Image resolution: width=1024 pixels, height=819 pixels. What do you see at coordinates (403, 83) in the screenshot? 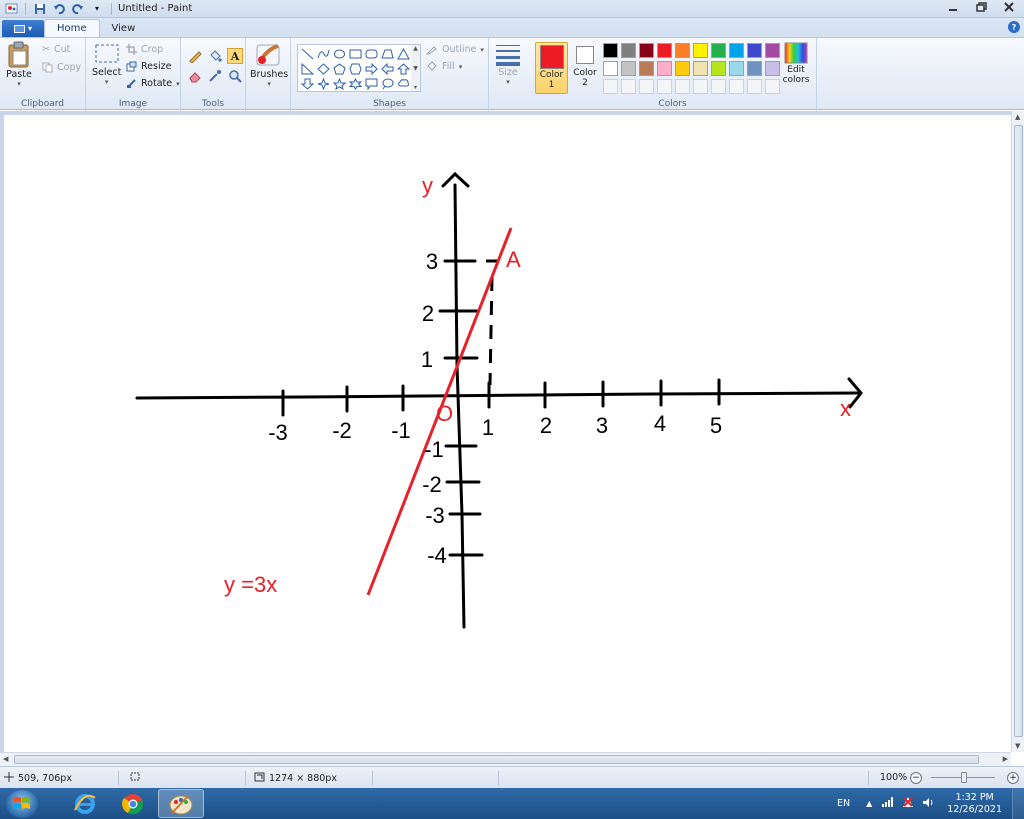
I see `cloud-callout-shape-icon` at bounding box center [403, 83].